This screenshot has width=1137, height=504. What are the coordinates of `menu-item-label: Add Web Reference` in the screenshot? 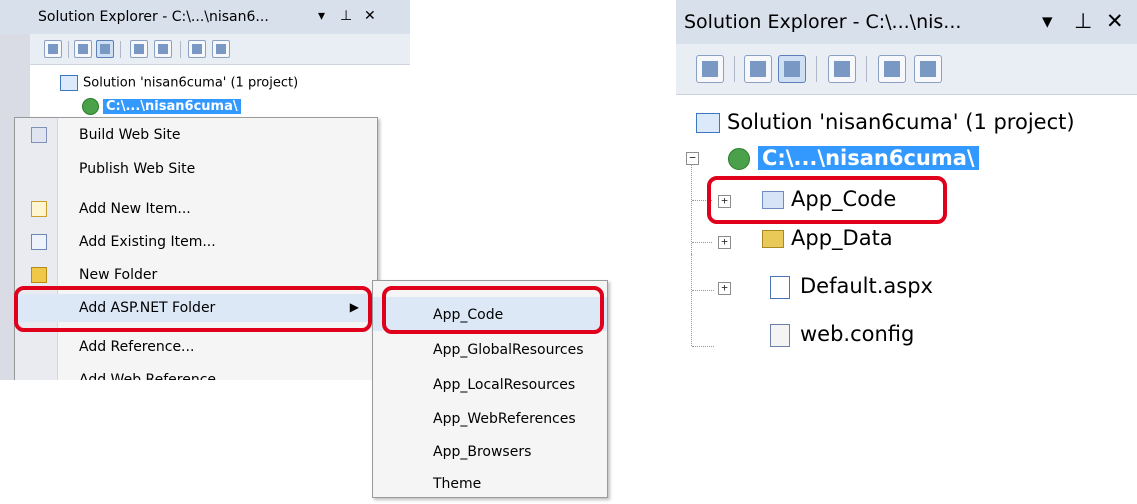 It's located at (148, 376).